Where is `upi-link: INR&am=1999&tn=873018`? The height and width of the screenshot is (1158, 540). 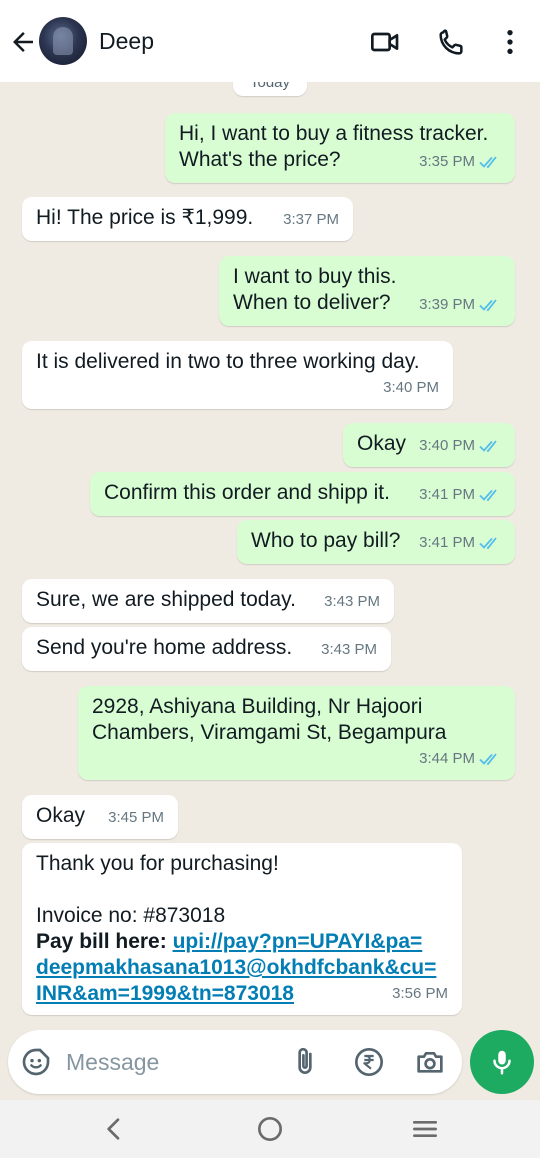 upi-link: INR&am=1999&tn=873018 is located at coordinates (242, 994).